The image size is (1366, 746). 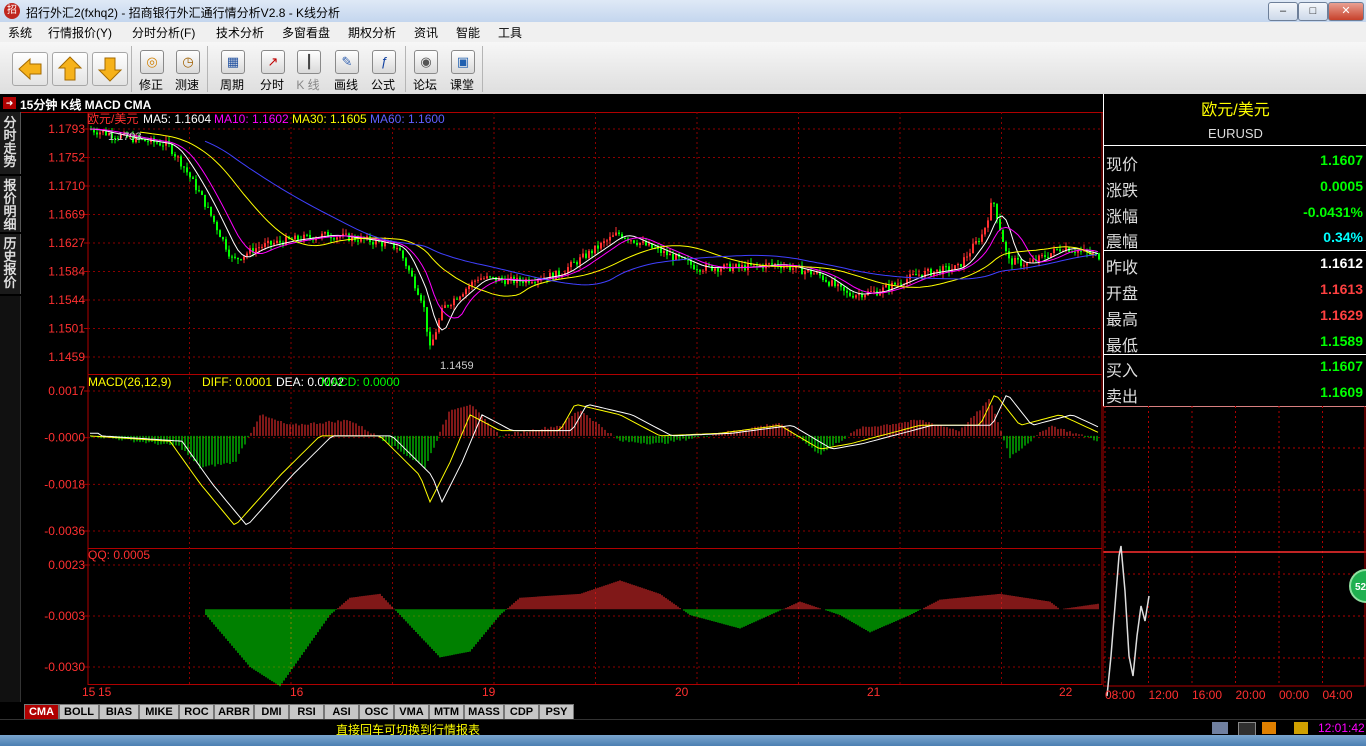 What do you see at coordinates (1220, 728) in the screenshot?
I see `network-icon` at bounding box center [1220, 728].